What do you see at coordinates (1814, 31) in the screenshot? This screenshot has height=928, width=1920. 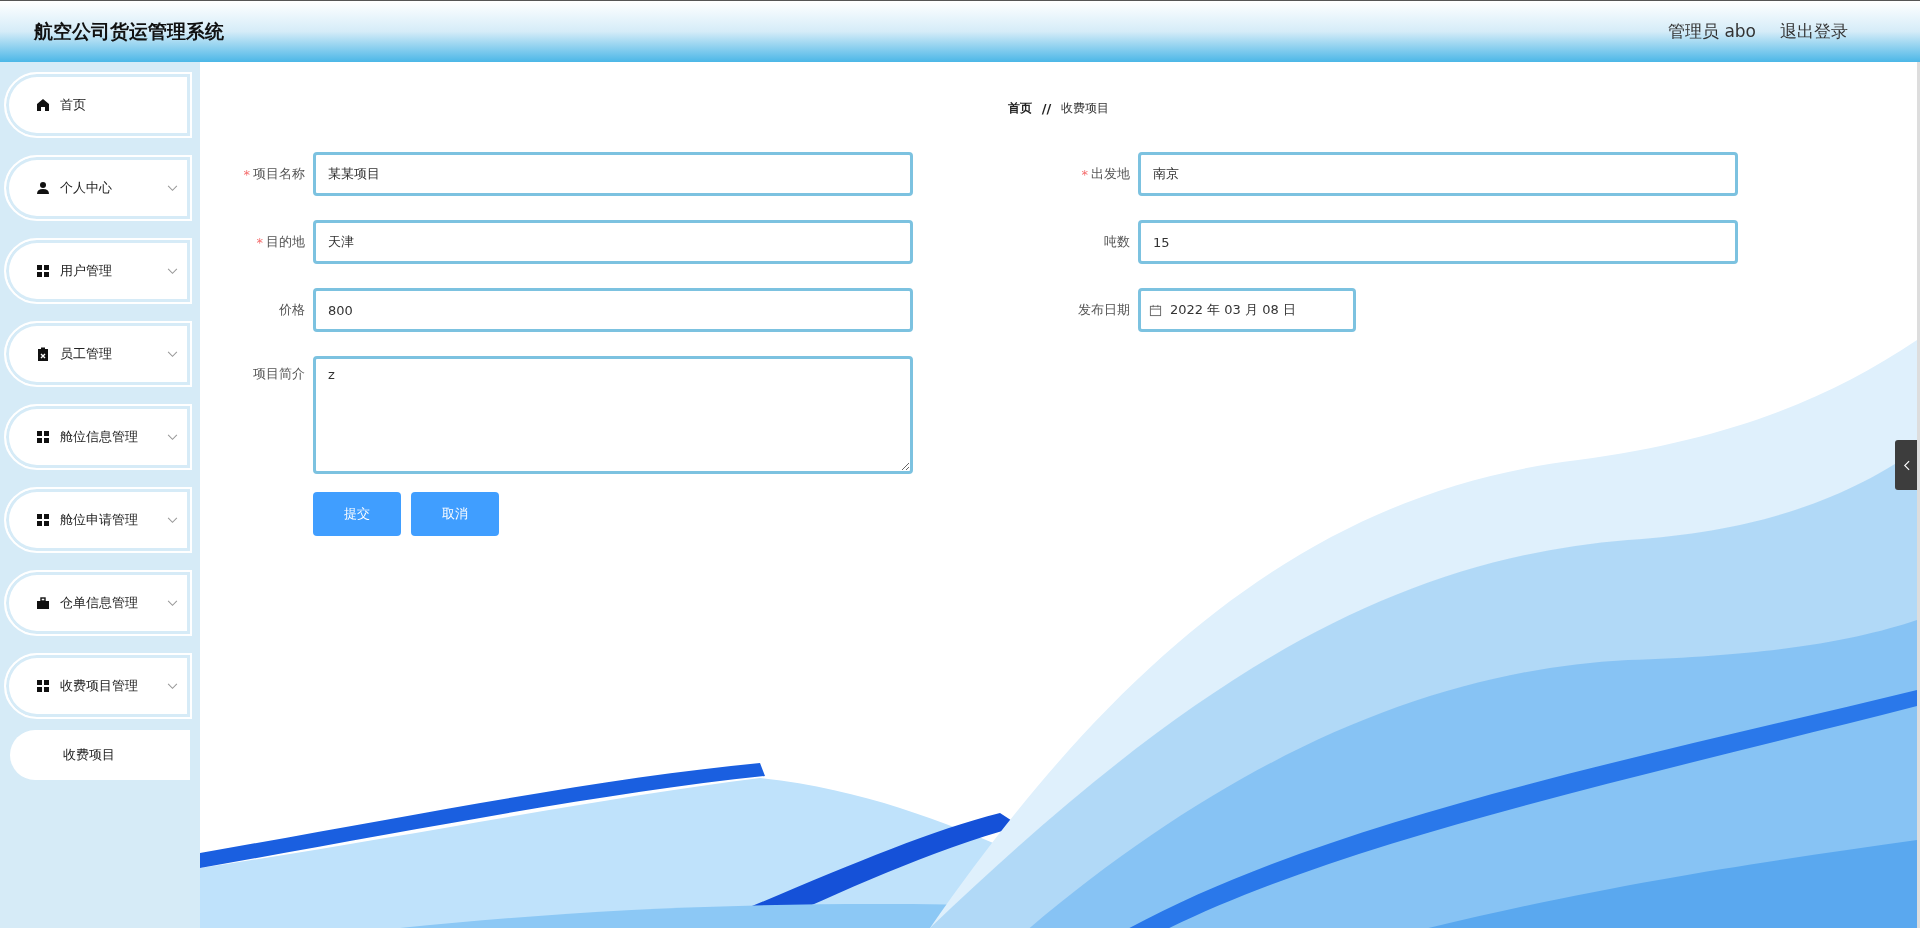 I see `logout-link: 退出登录` at bounding box center [1814, 31].